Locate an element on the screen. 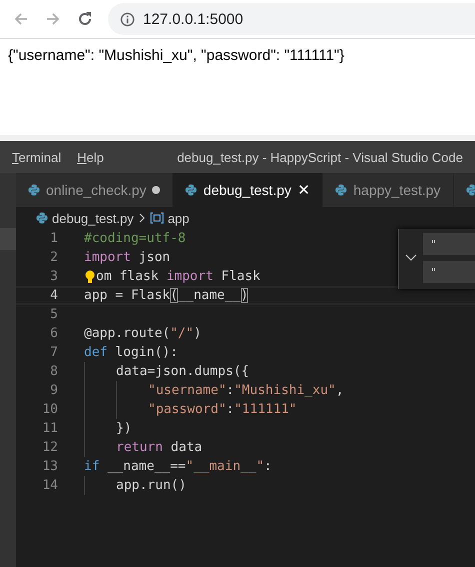 This screenshot has width=475, height=567. editor-tab: online_check.py is located at coordinates (95, 190).